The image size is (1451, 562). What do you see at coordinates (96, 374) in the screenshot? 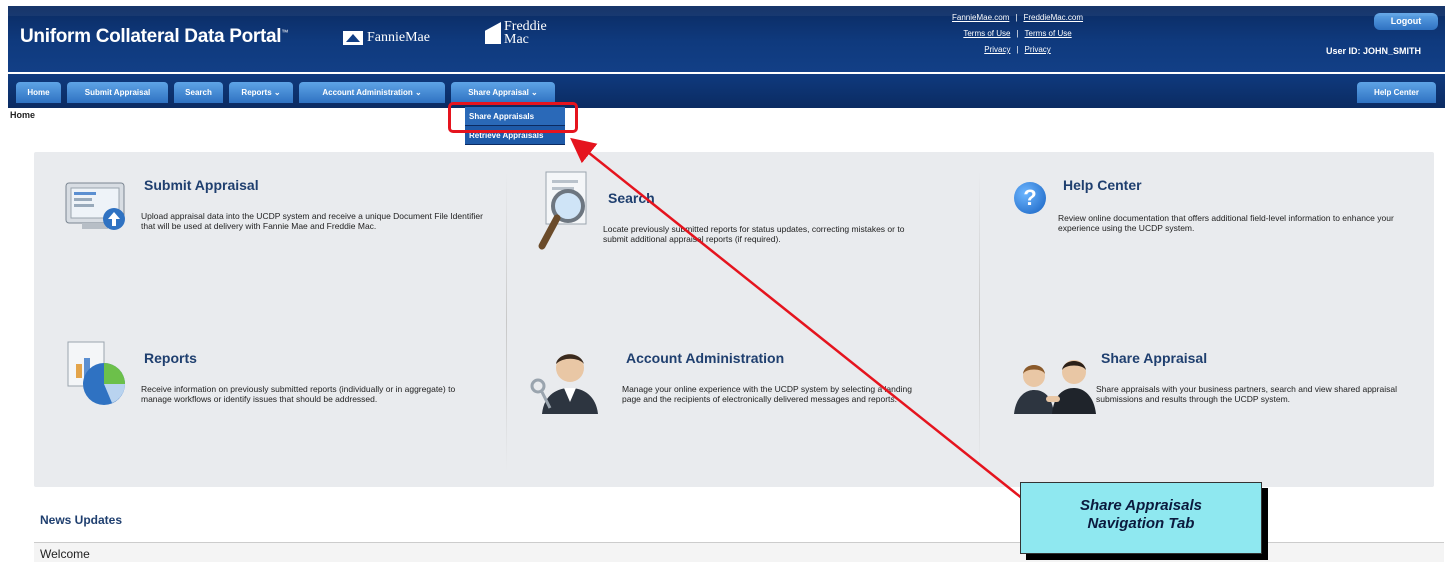
I see `report-chart-icon` at bounding box center [96, 374].